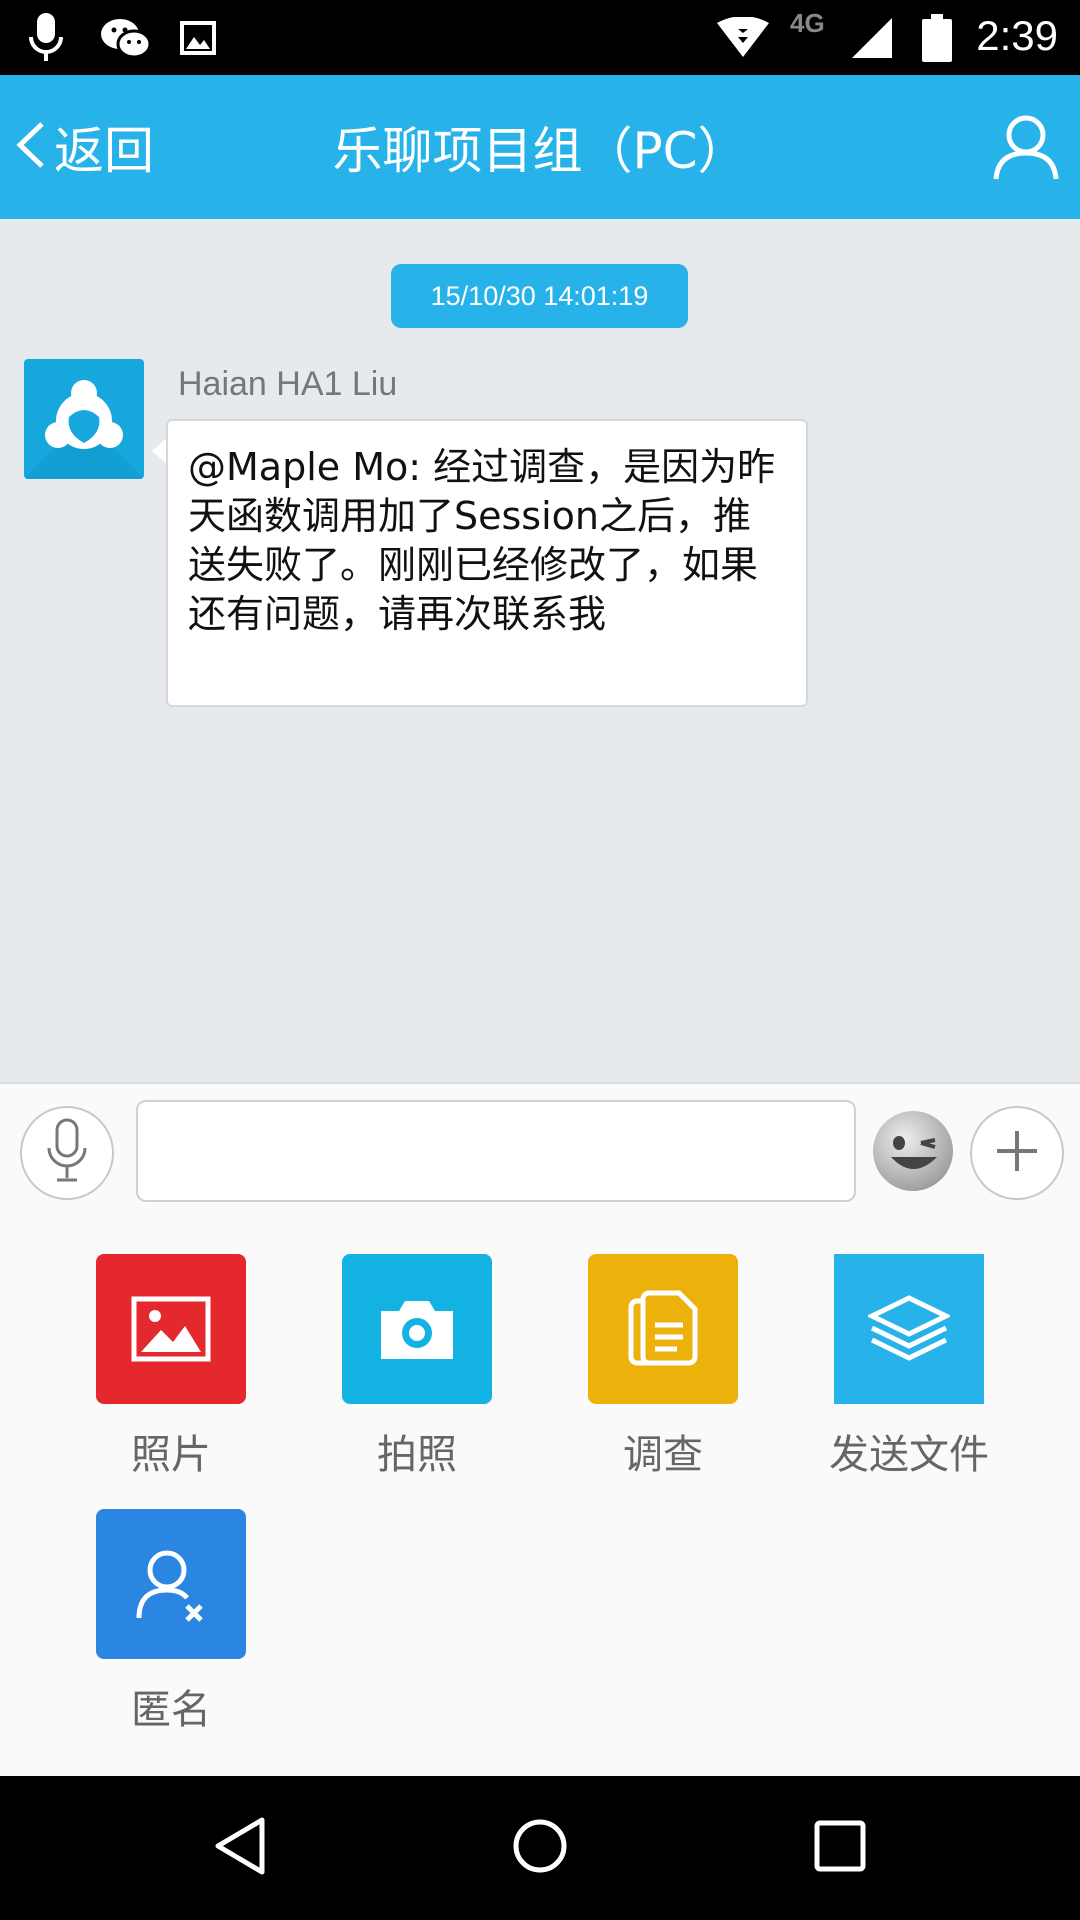 This screenshot has width=1080, height=1920. What do you see at coordinates (540, 151) in the screenshot?
I see `page-title: 乐聊项目组（PC）` at bounding box center [540, 151].